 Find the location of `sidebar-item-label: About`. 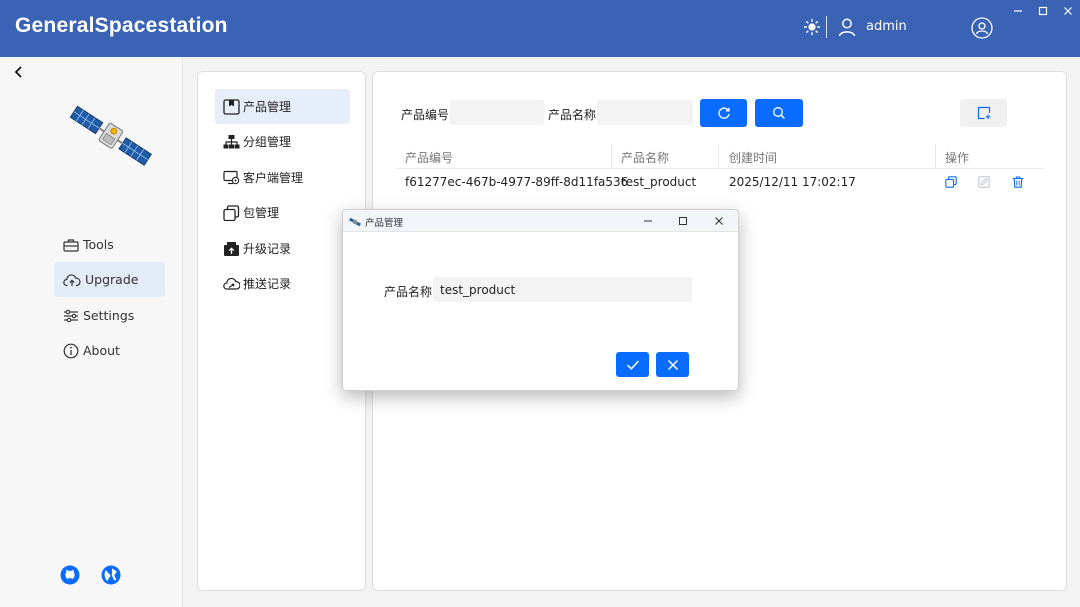

sidebar-item-label: About is located at coordinates (101, 350).